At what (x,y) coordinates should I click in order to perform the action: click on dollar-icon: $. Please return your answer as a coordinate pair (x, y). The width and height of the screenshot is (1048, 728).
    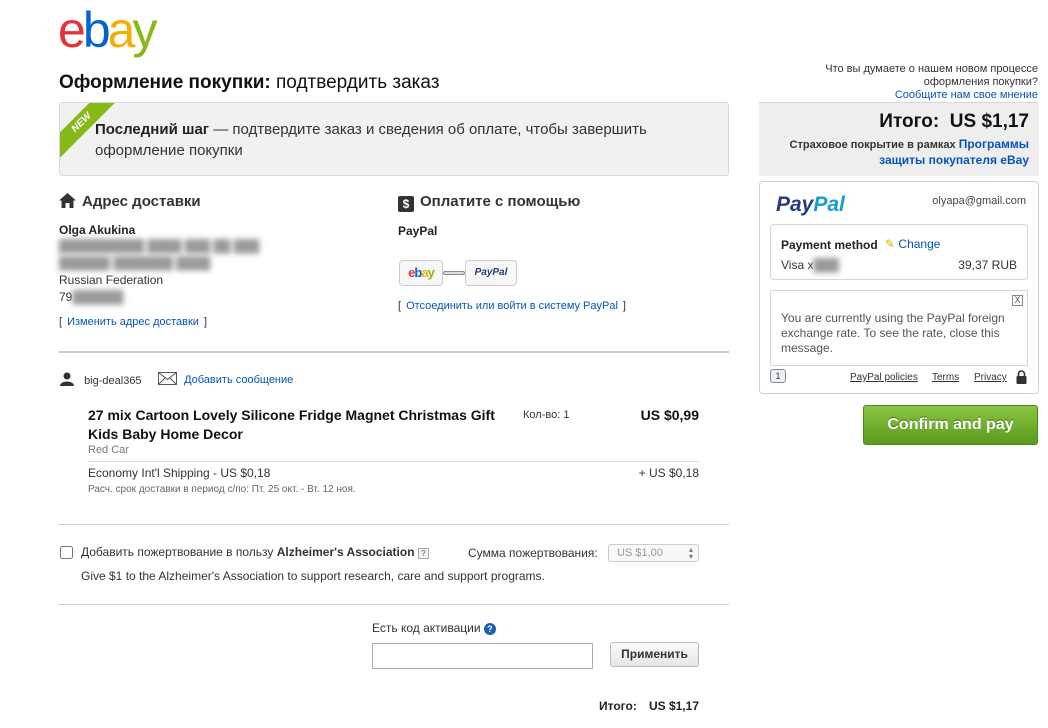
    Looking at the image, I should click on (406, 204).